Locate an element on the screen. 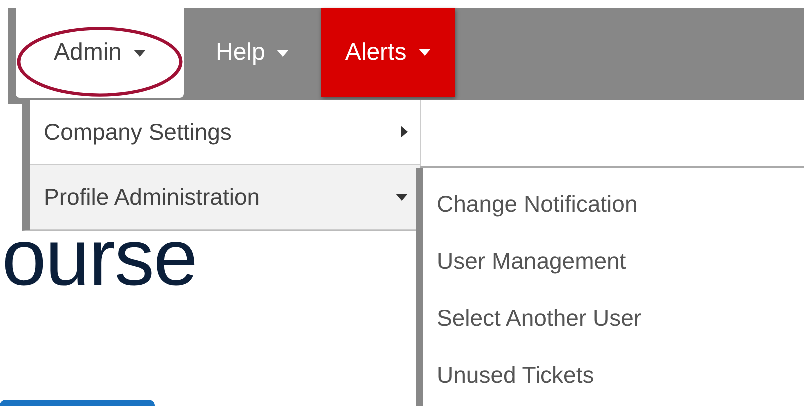 The height and width of the screenshot is (406, 804). menu-item: Profile Administration is located at coordinates (225, 197).